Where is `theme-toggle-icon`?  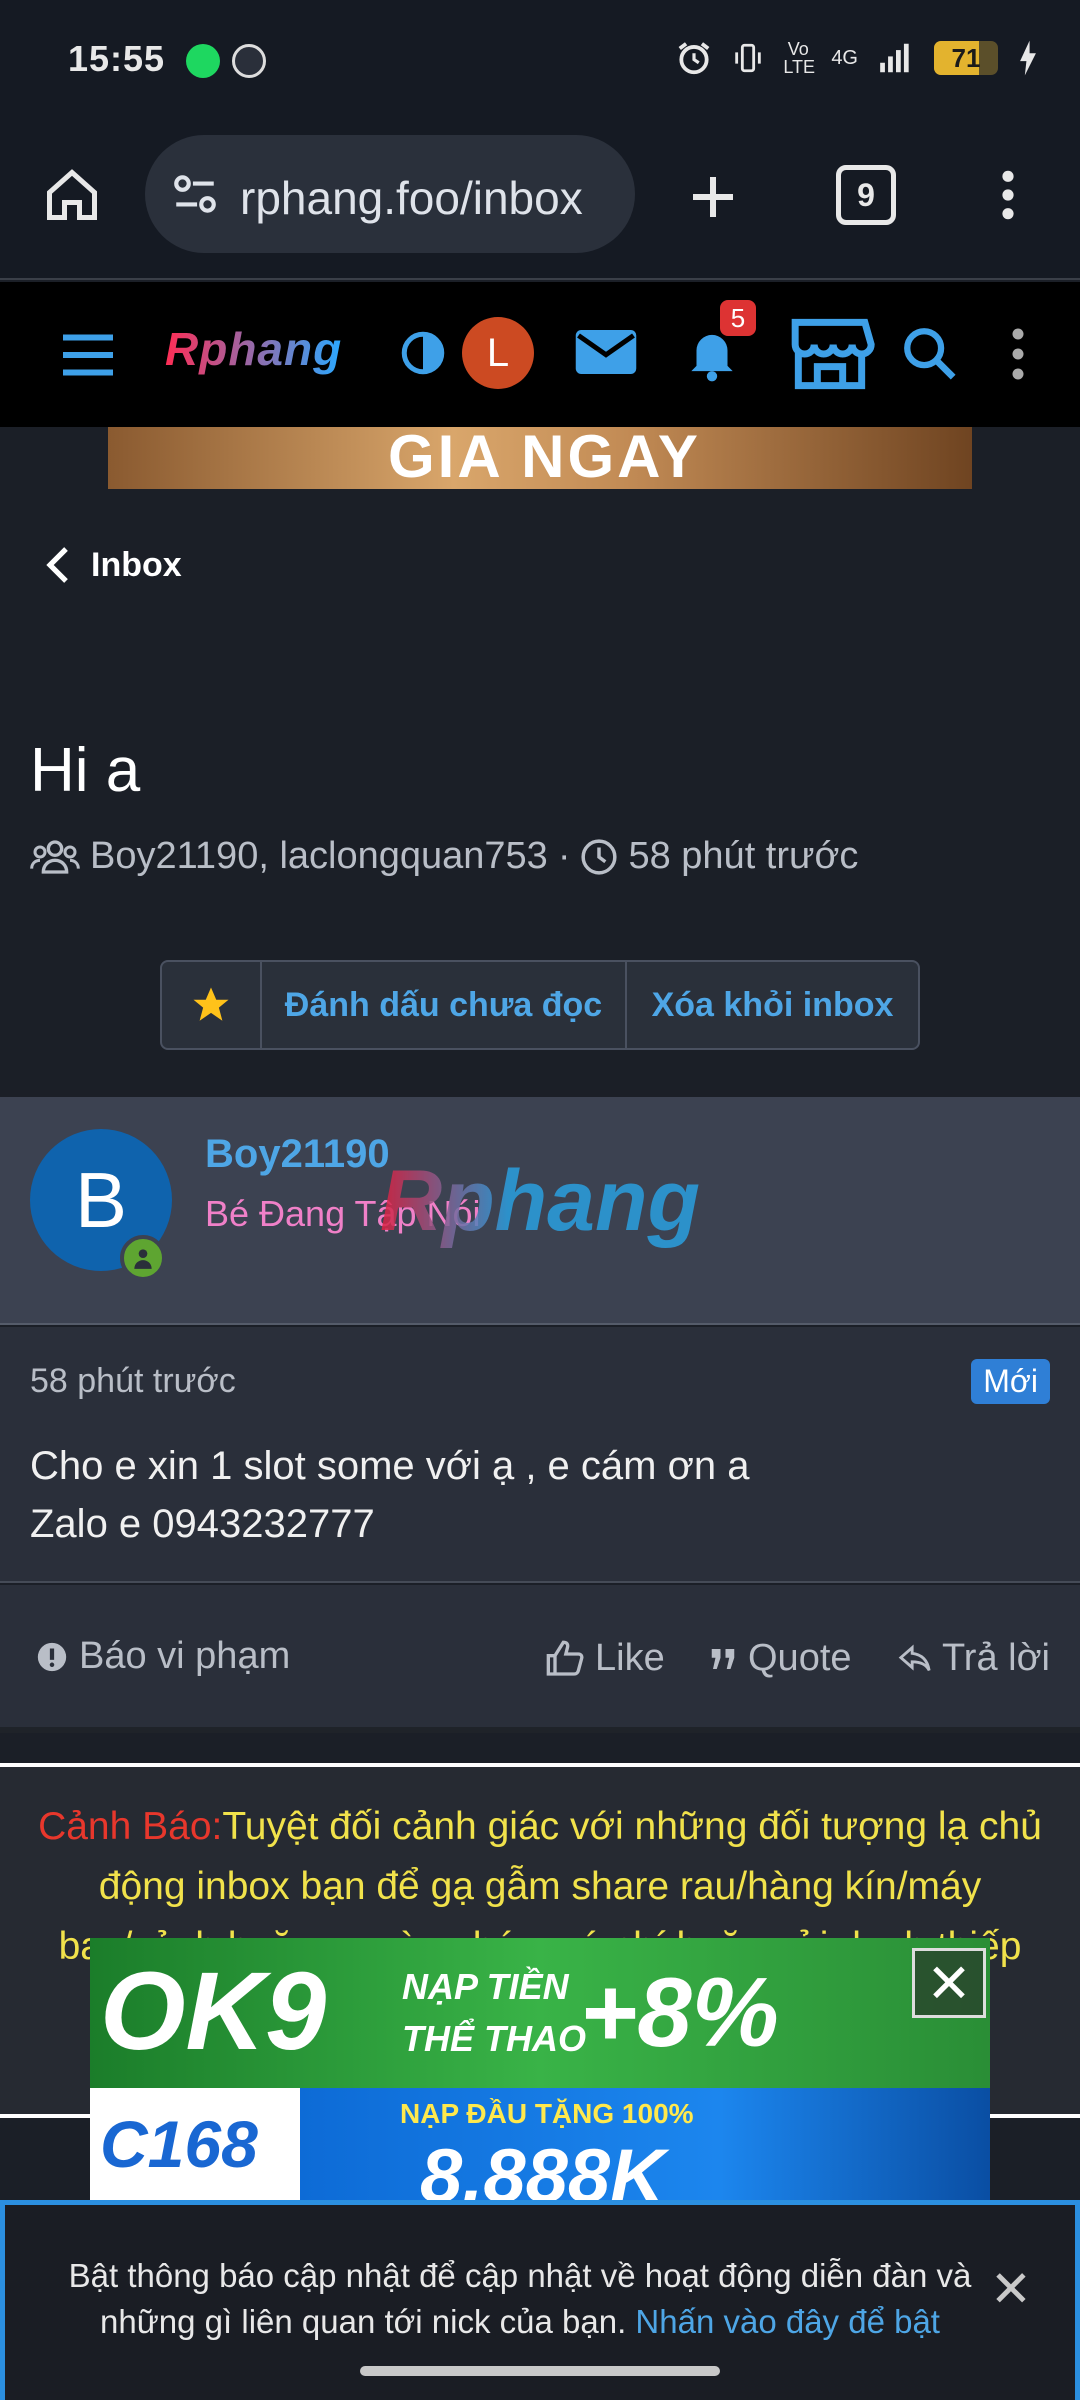 theme-toggle-icon is located at coordinates (423, 353).